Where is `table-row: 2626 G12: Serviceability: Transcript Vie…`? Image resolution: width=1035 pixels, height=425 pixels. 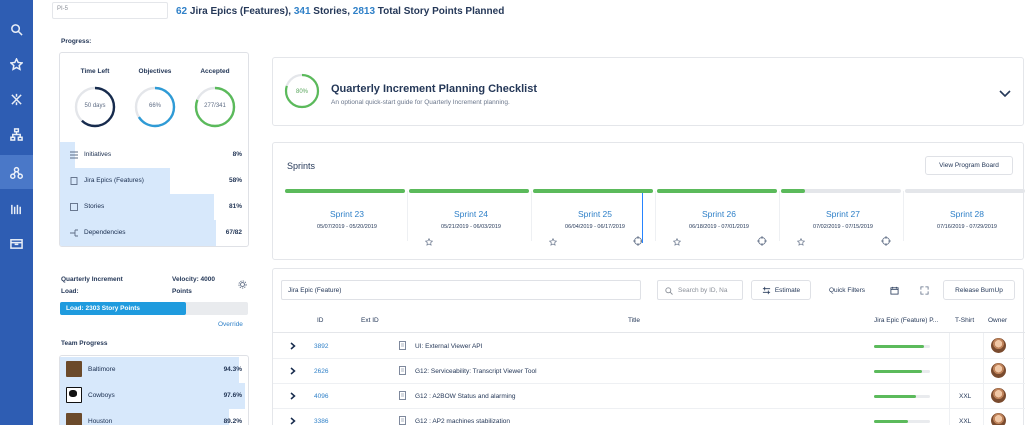 table-row: 2626 G12: Serviceability: Transcript Vie… is located at coordinates (649, 371).